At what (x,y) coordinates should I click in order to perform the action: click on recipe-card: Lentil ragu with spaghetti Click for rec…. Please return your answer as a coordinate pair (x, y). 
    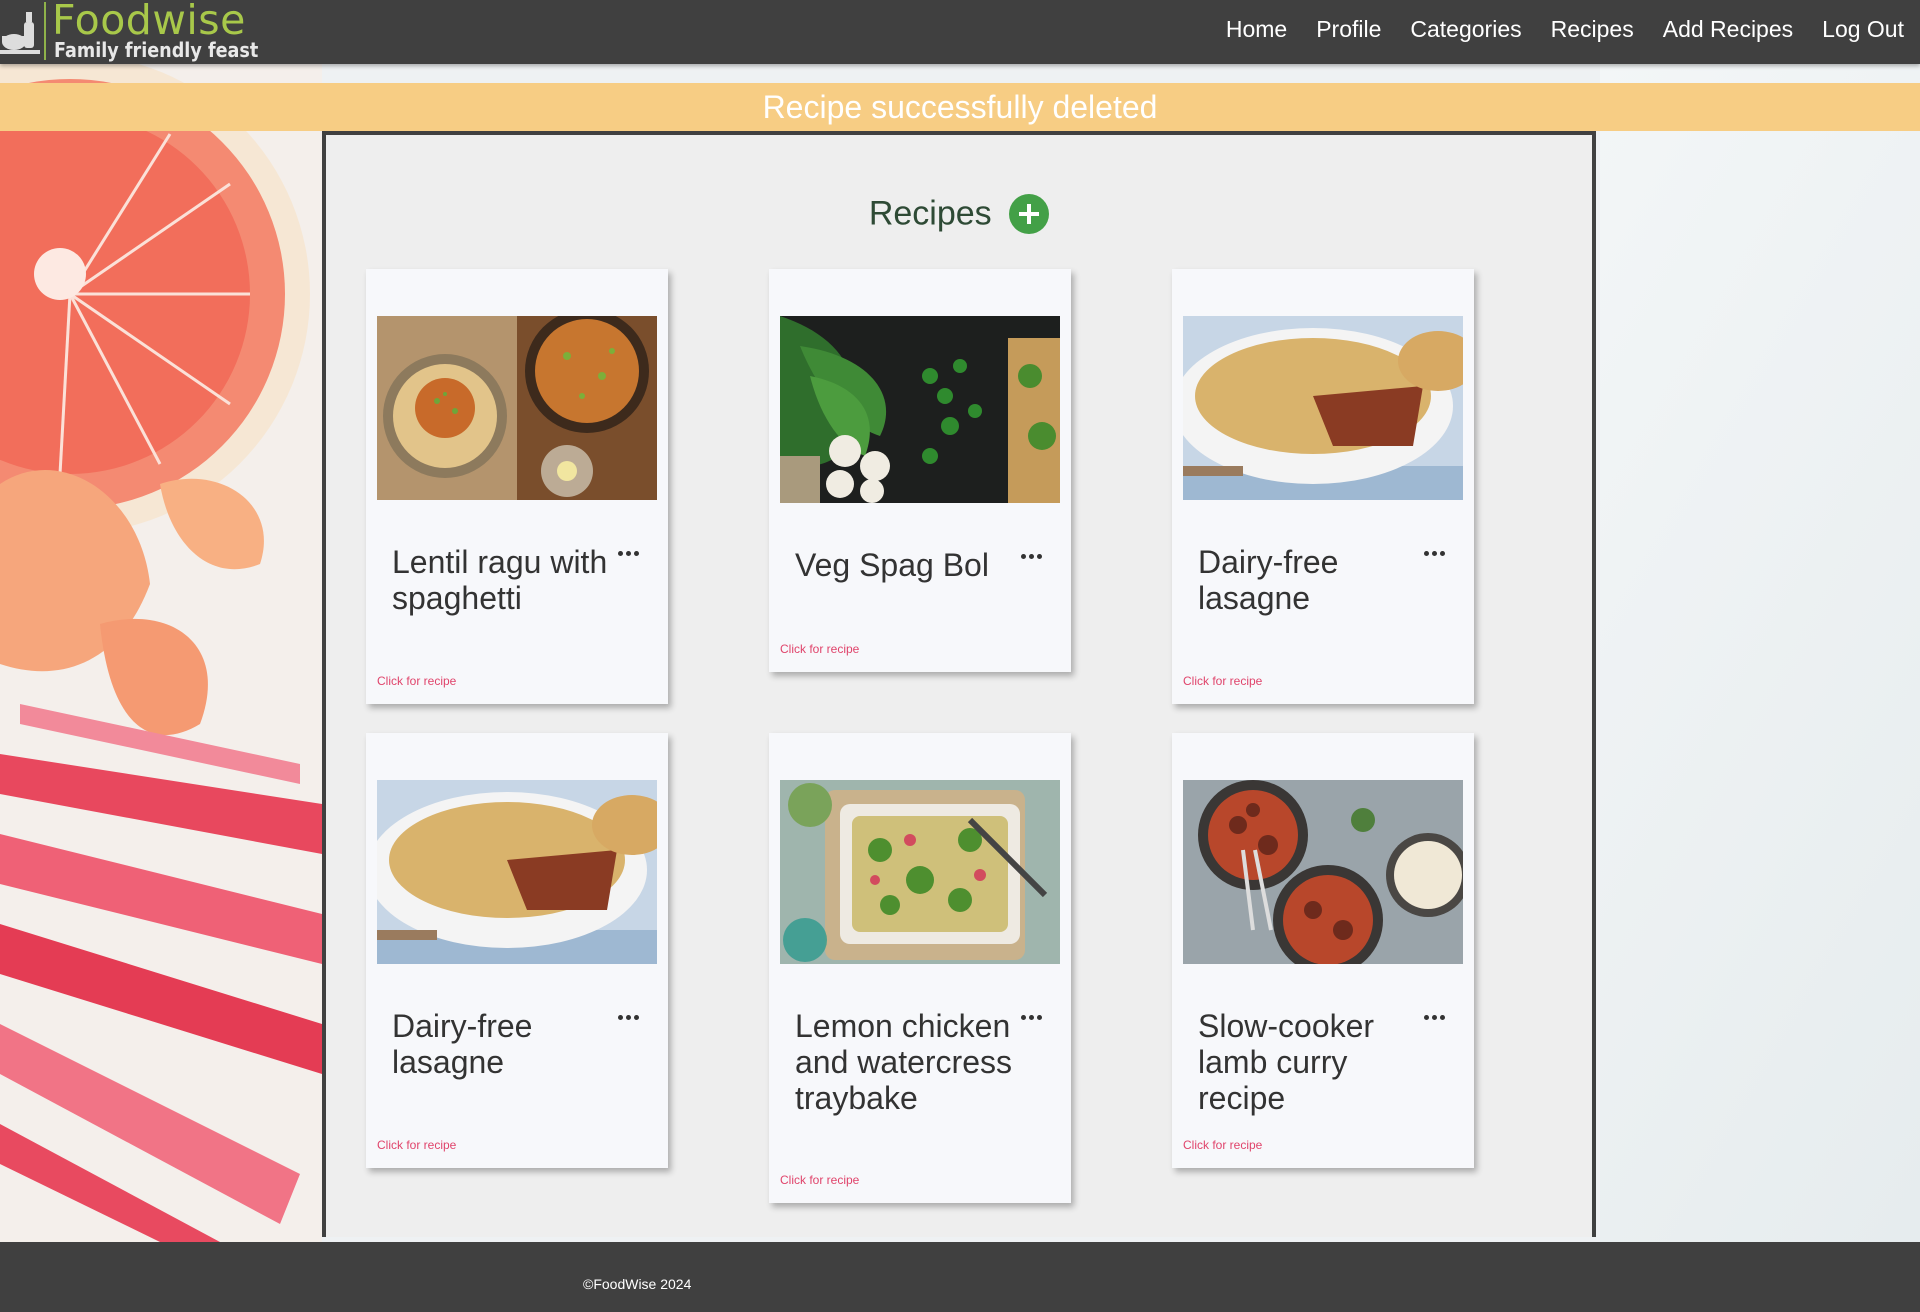
    Looking at the image, I should click on (517, 486).